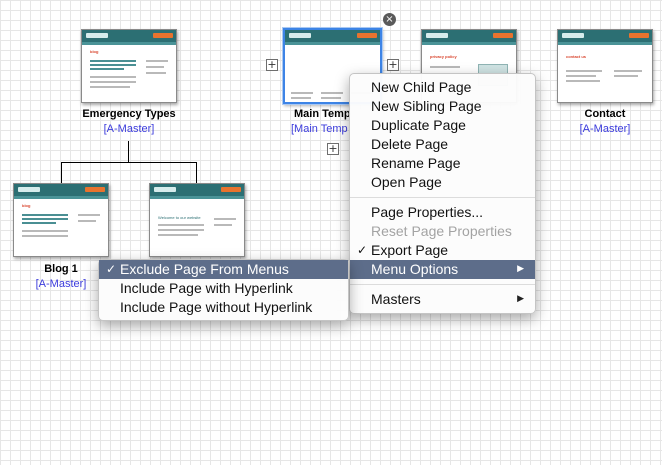  Describe the element at coordinates (321, 129) in the screenshot. I see `master-link: [Main Temp` at that location.